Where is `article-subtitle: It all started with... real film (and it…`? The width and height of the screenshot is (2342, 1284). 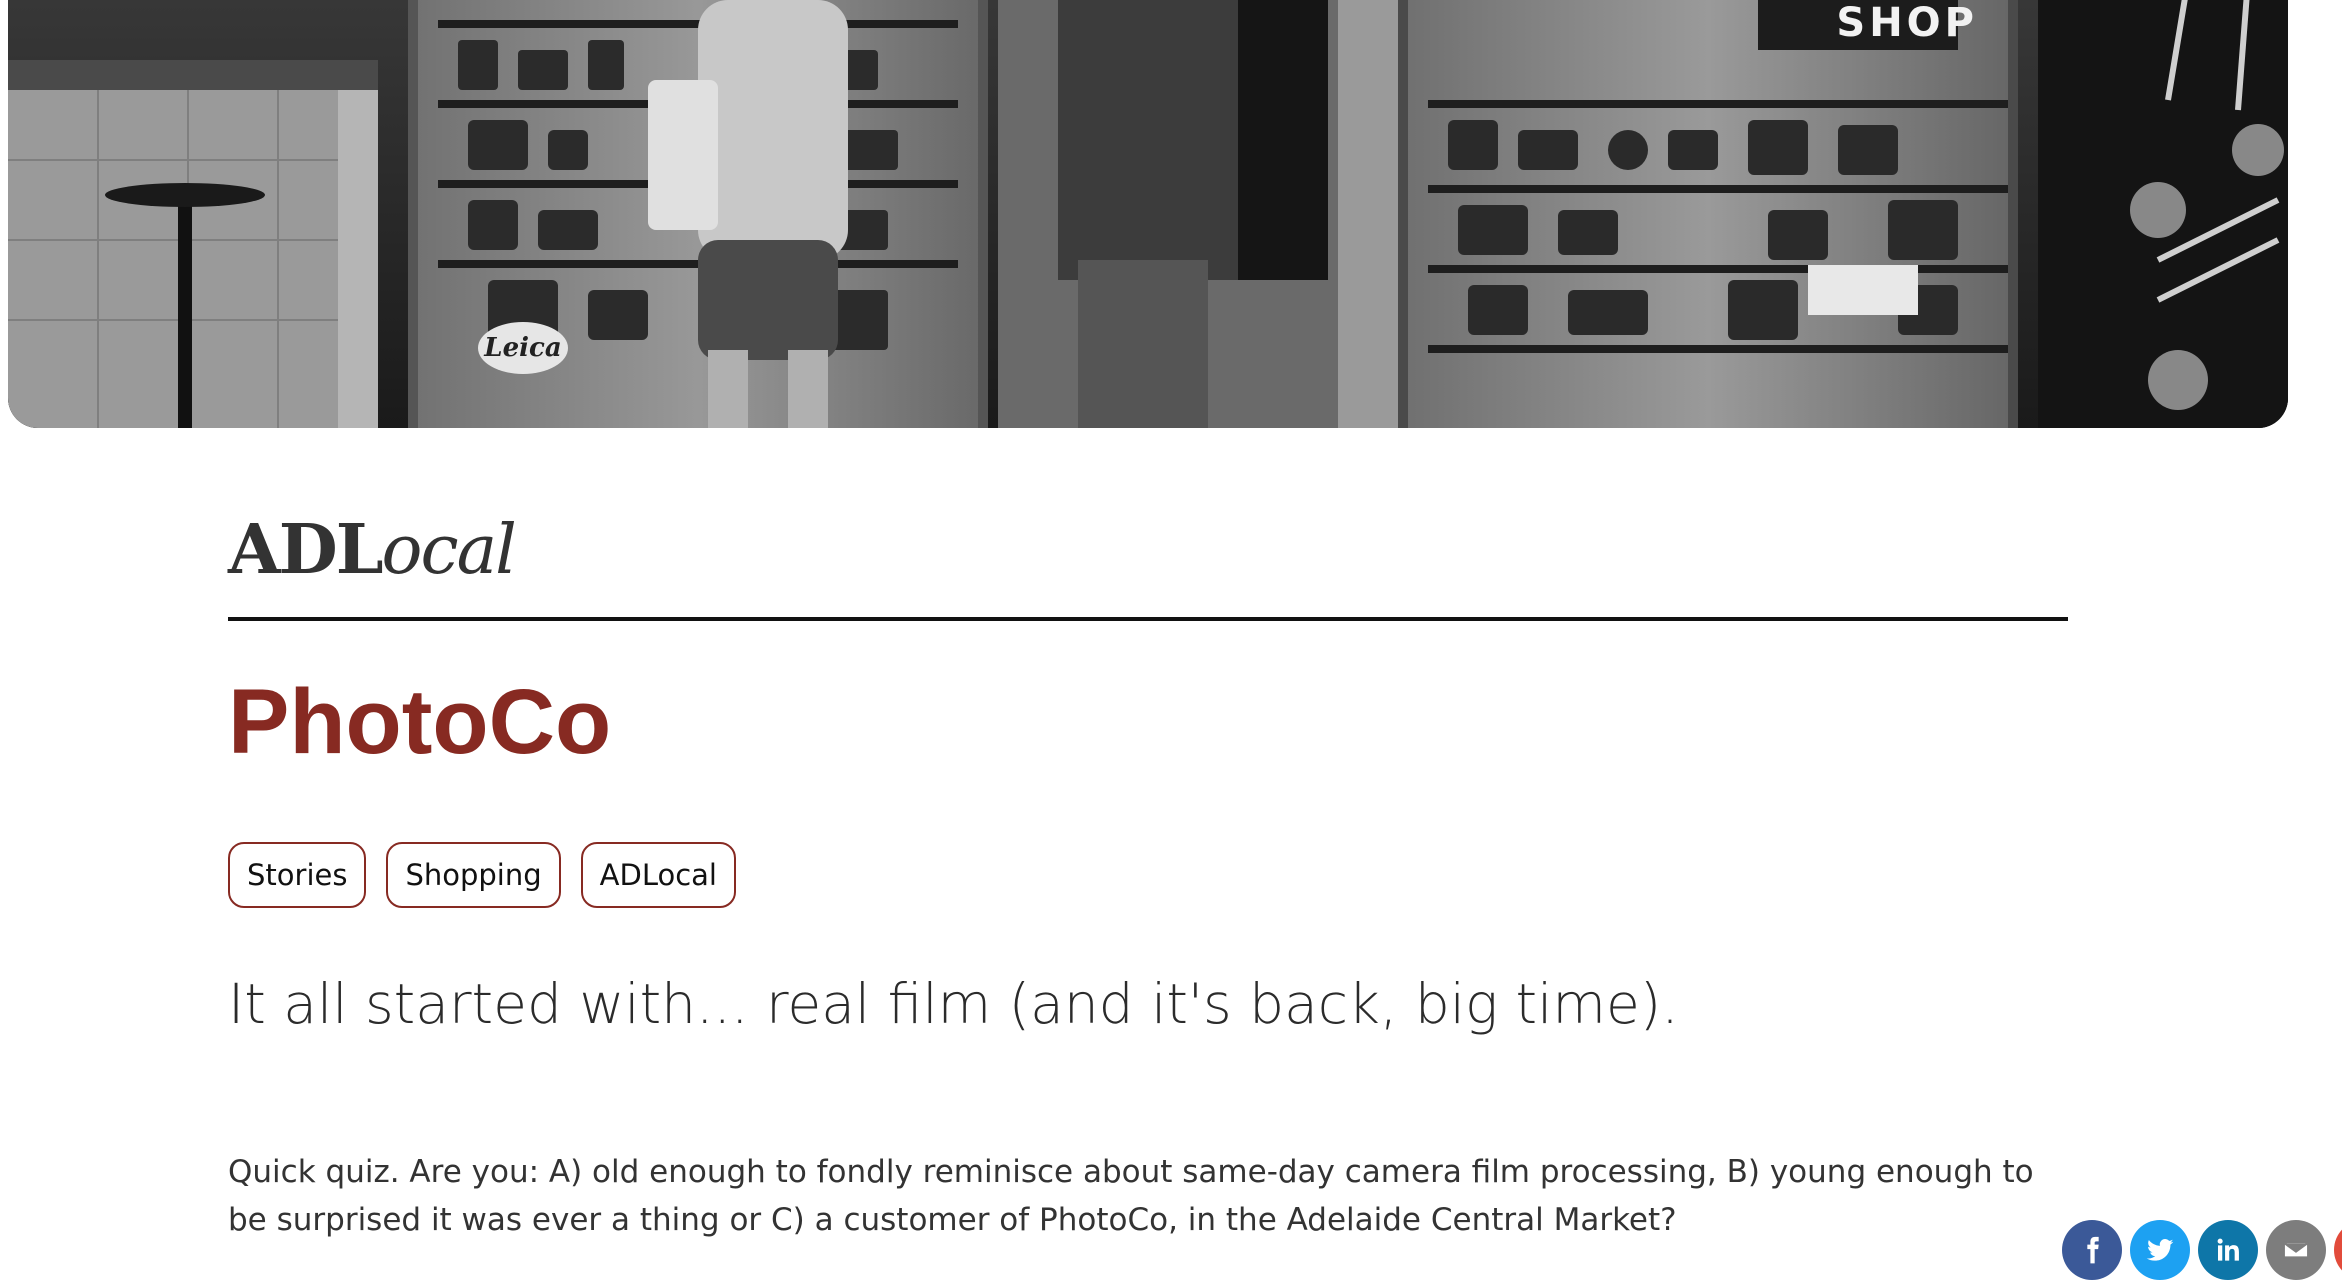
article-subtitle: It all started with... real film (and it… is located at coordinates (953, 1004).